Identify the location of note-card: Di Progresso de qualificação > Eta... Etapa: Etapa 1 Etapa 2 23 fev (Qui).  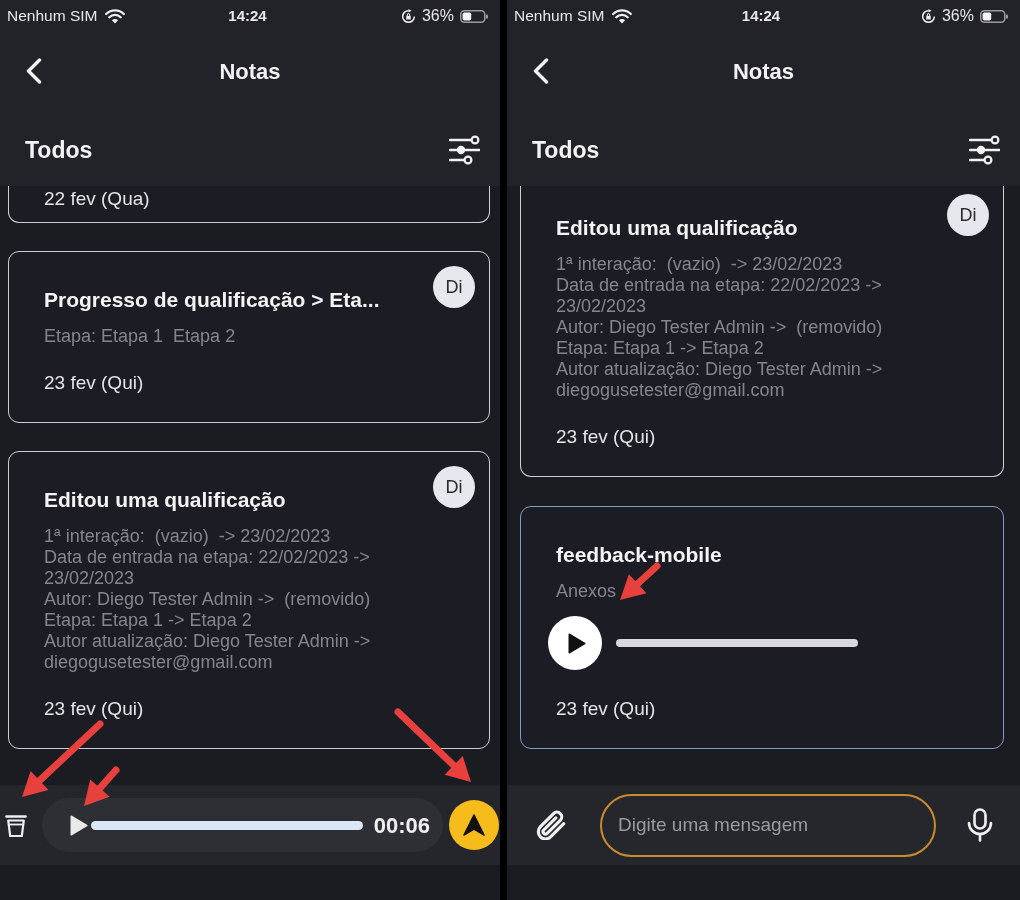
(249, 337).